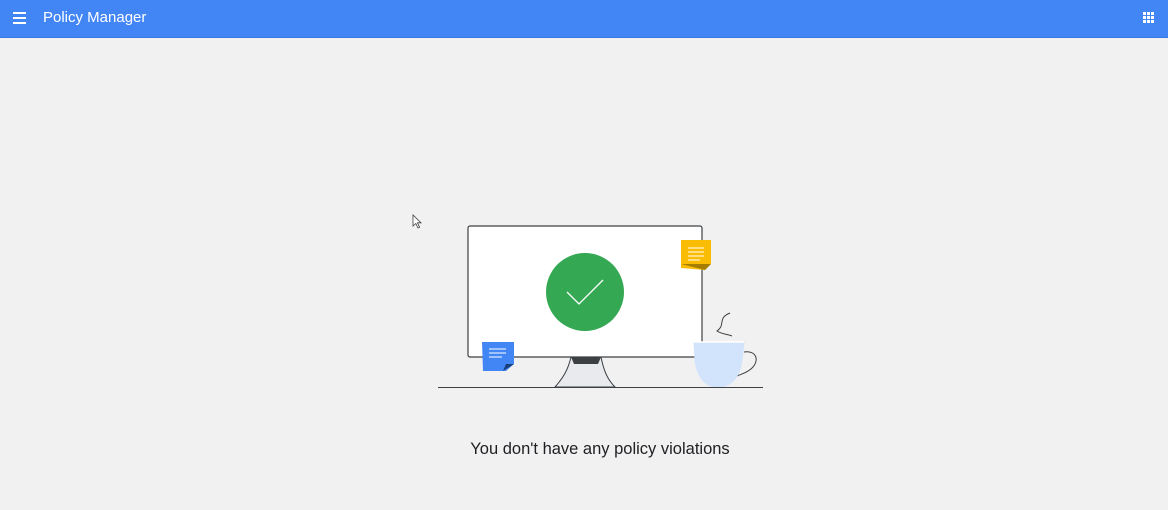 Image resolution: width=1168 pixels, height=510 pixels. I want to click on mouse-cursor-icon, so click(417, 221).